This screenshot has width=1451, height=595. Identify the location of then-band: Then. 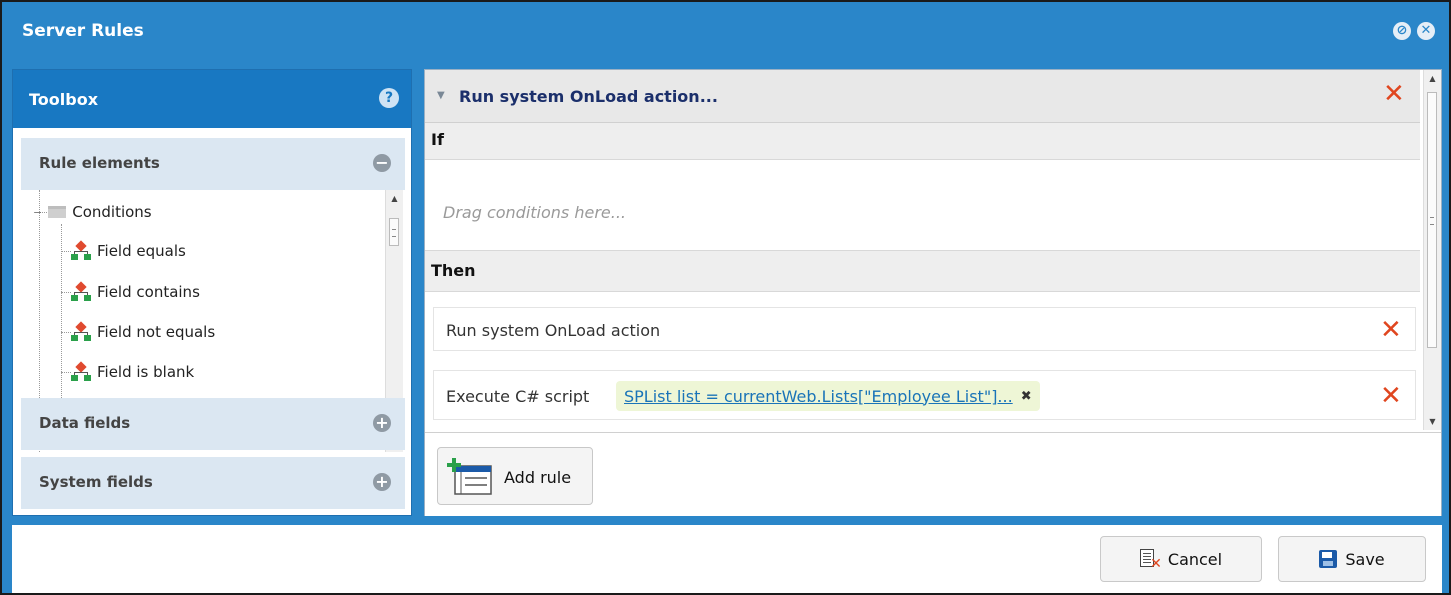
(922, 271).